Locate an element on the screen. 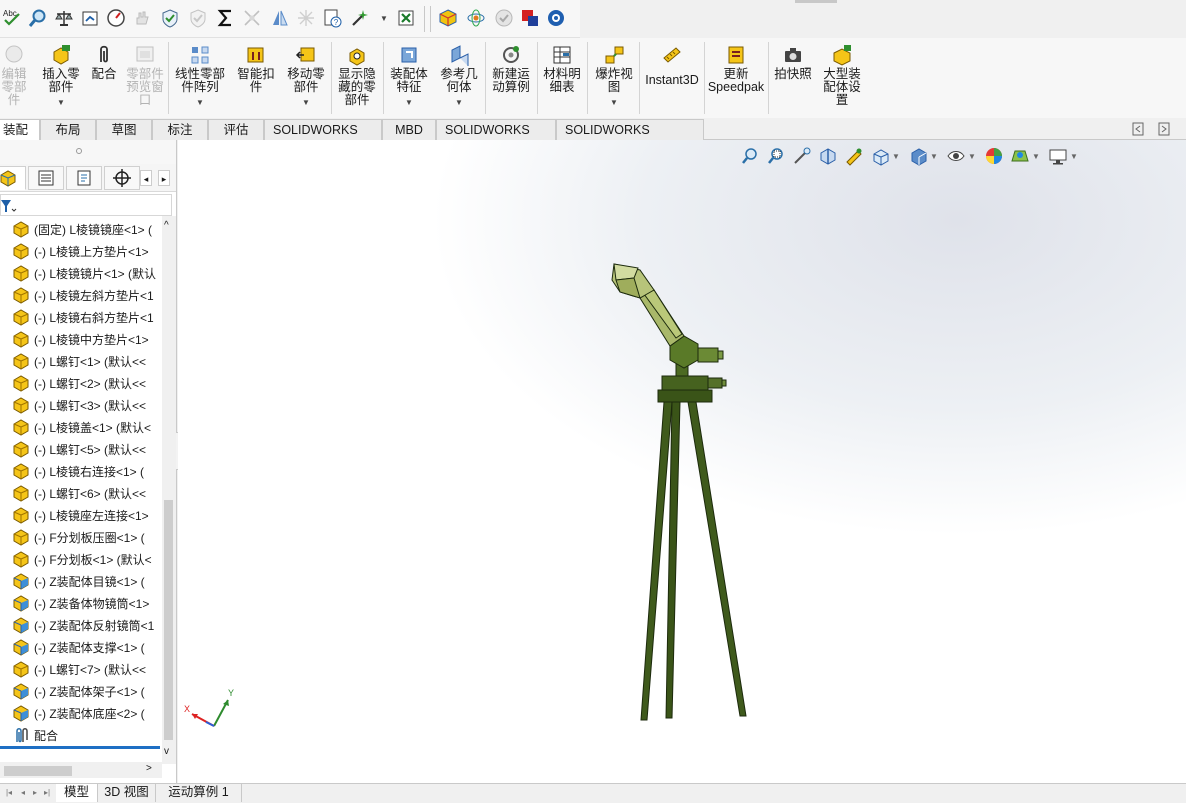 The height and width of the screenshot is (803, 1186). tree-row: (-) L棱镜中方垫片<1> is located at coordinates (81, 339).